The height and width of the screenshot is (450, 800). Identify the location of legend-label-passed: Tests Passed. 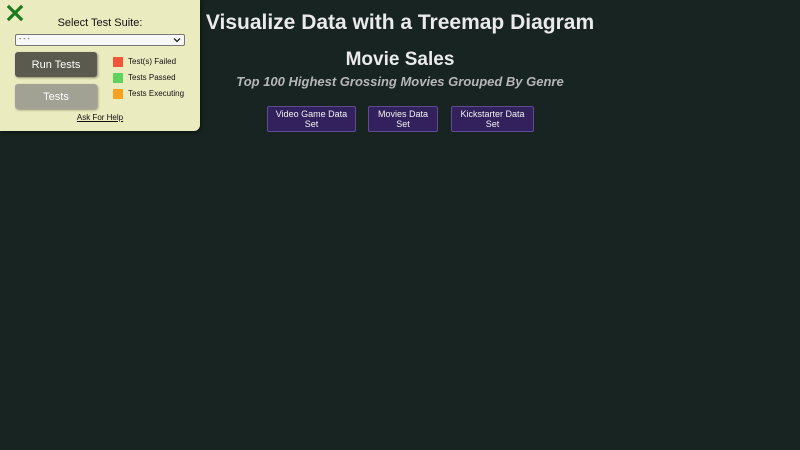
(152, 77).